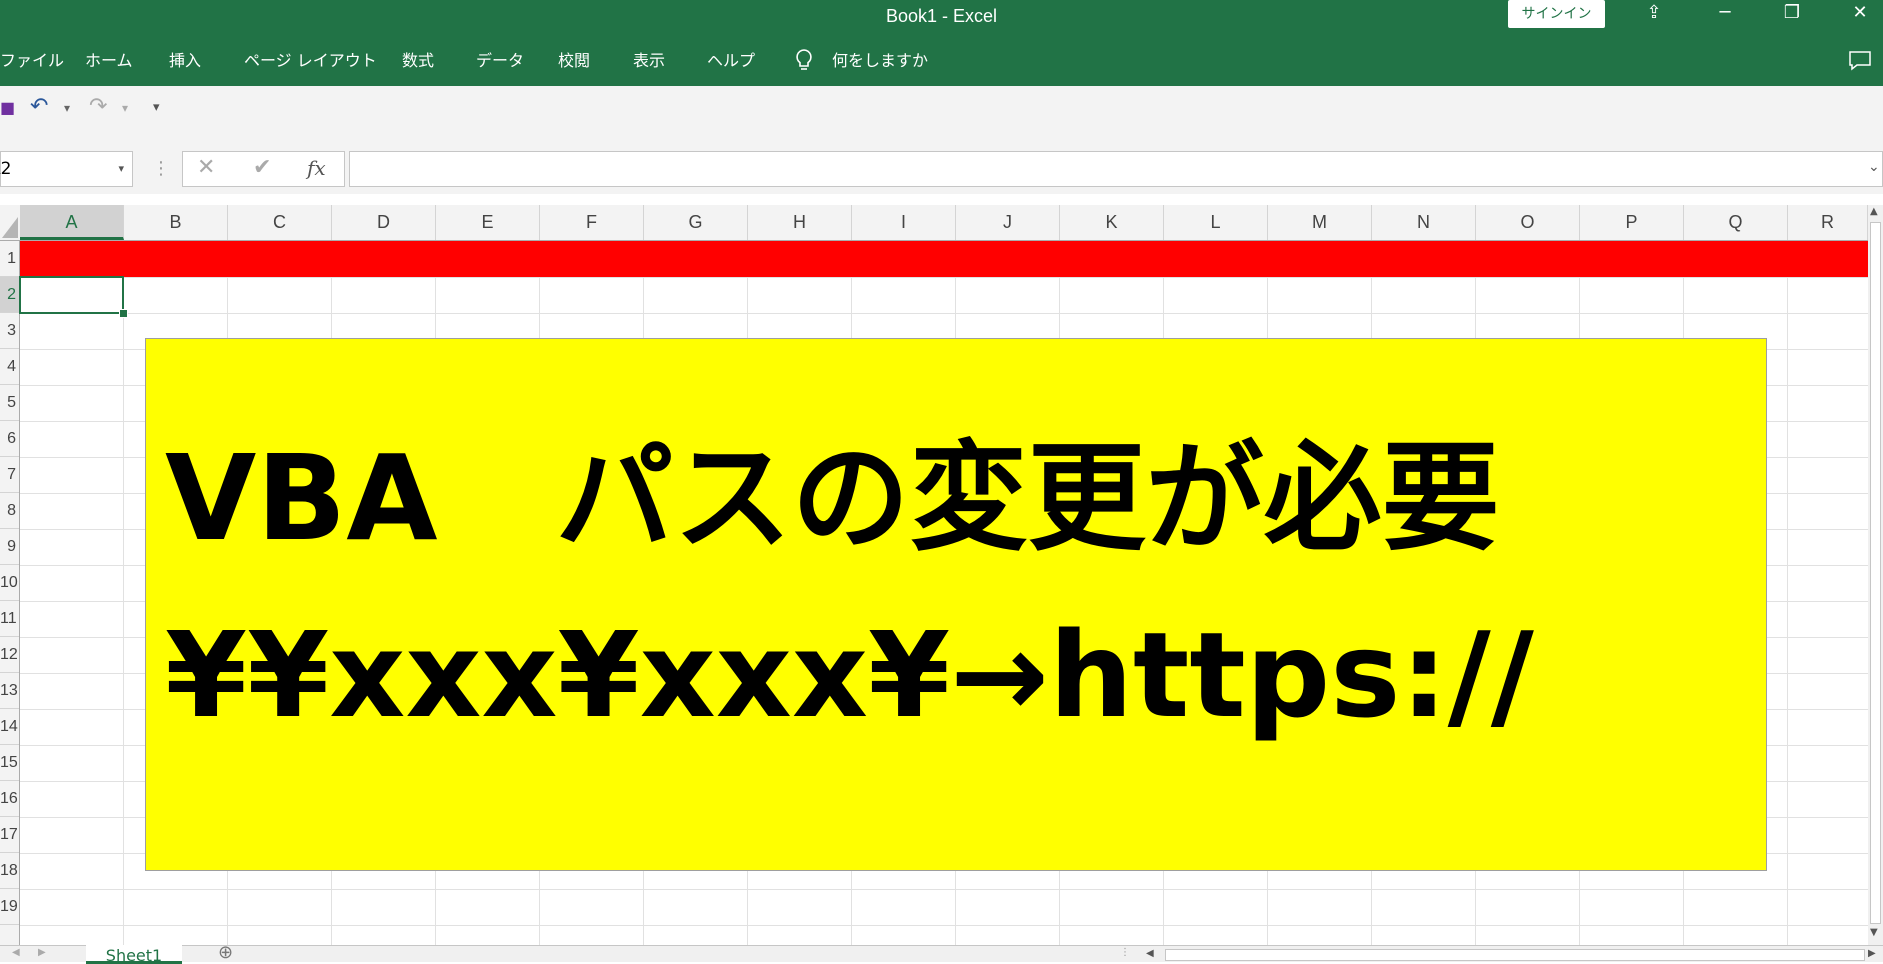 This screenshot has width=1883, height=964. What do you see at coordinates (9, 871) in the screenshot?
I see `row-header-18: 18` at bounding box center [9, 871].